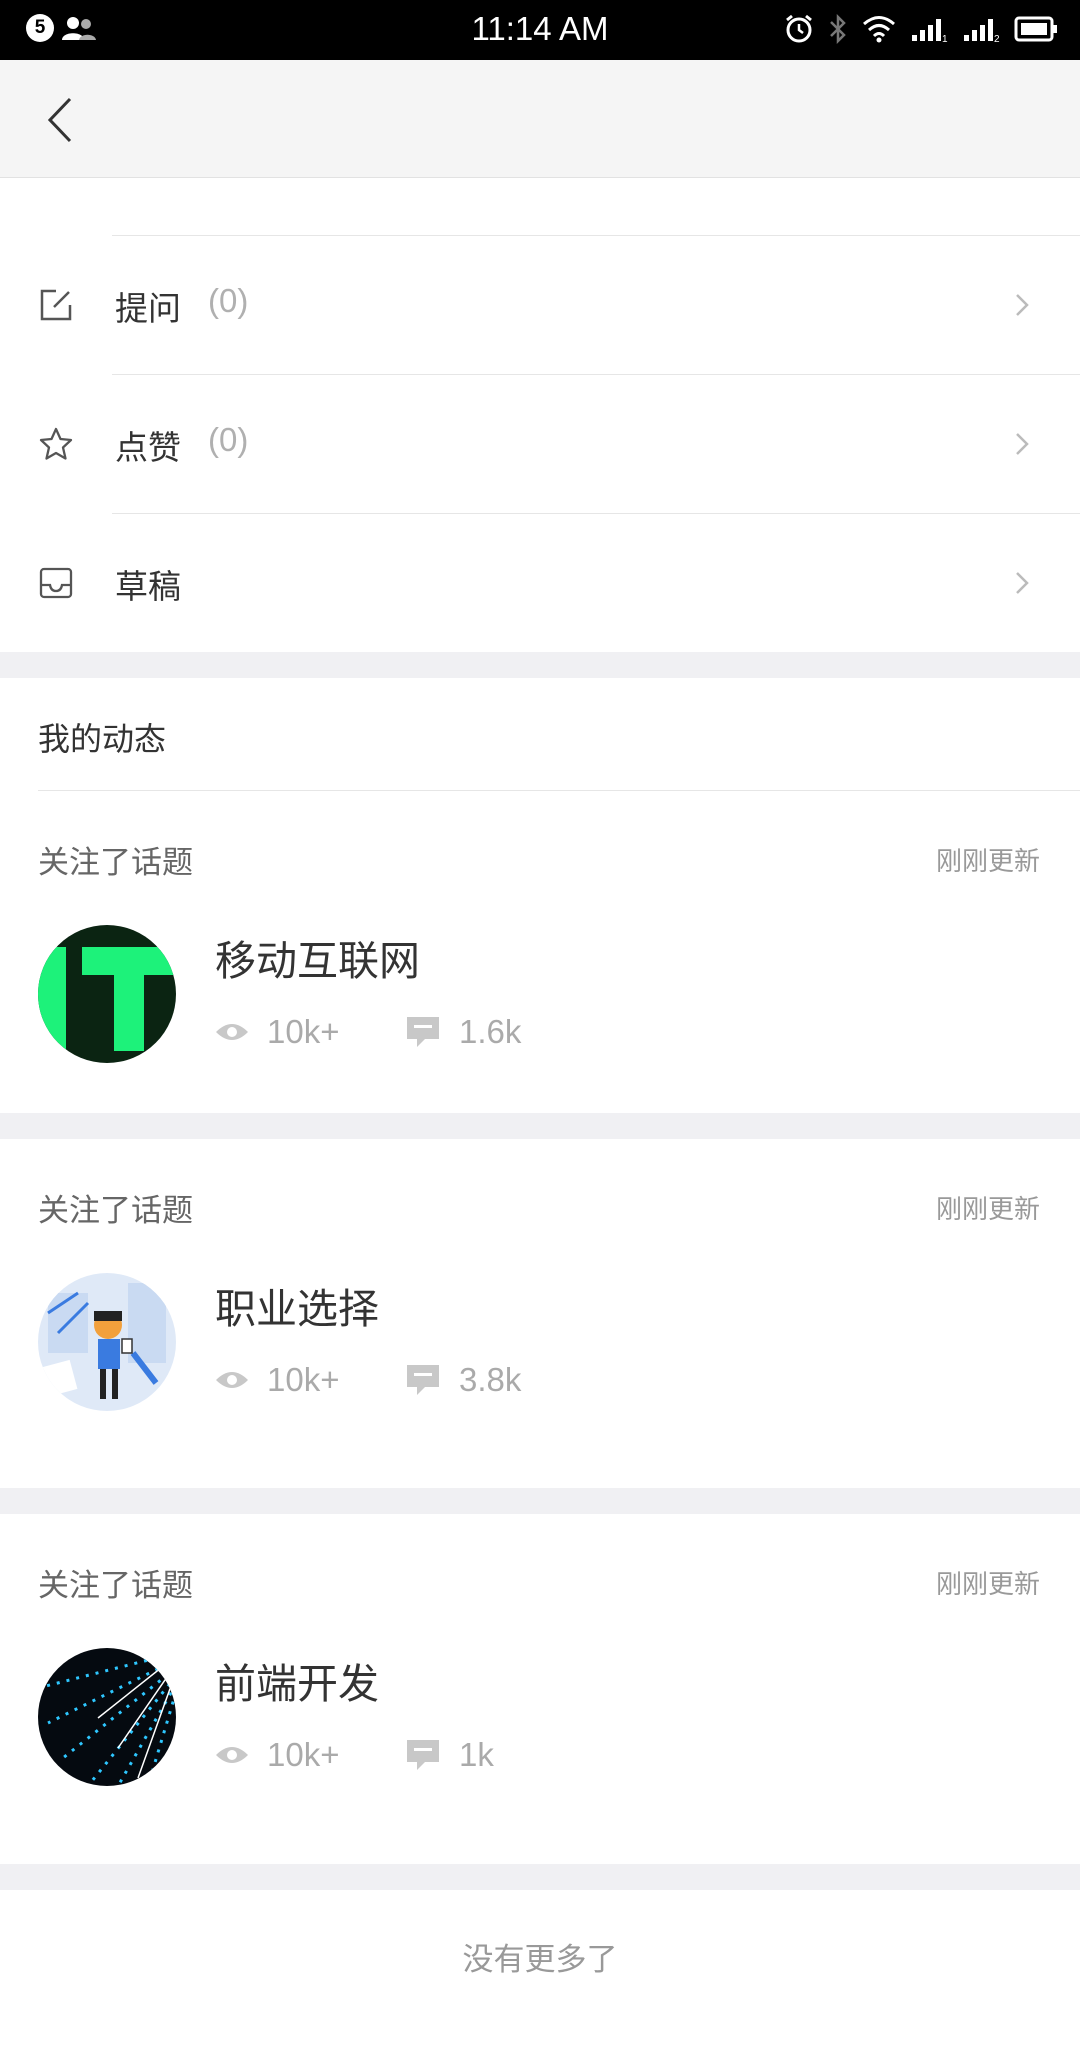  I want to click on menu-label: 点赞, so click(148, 447).